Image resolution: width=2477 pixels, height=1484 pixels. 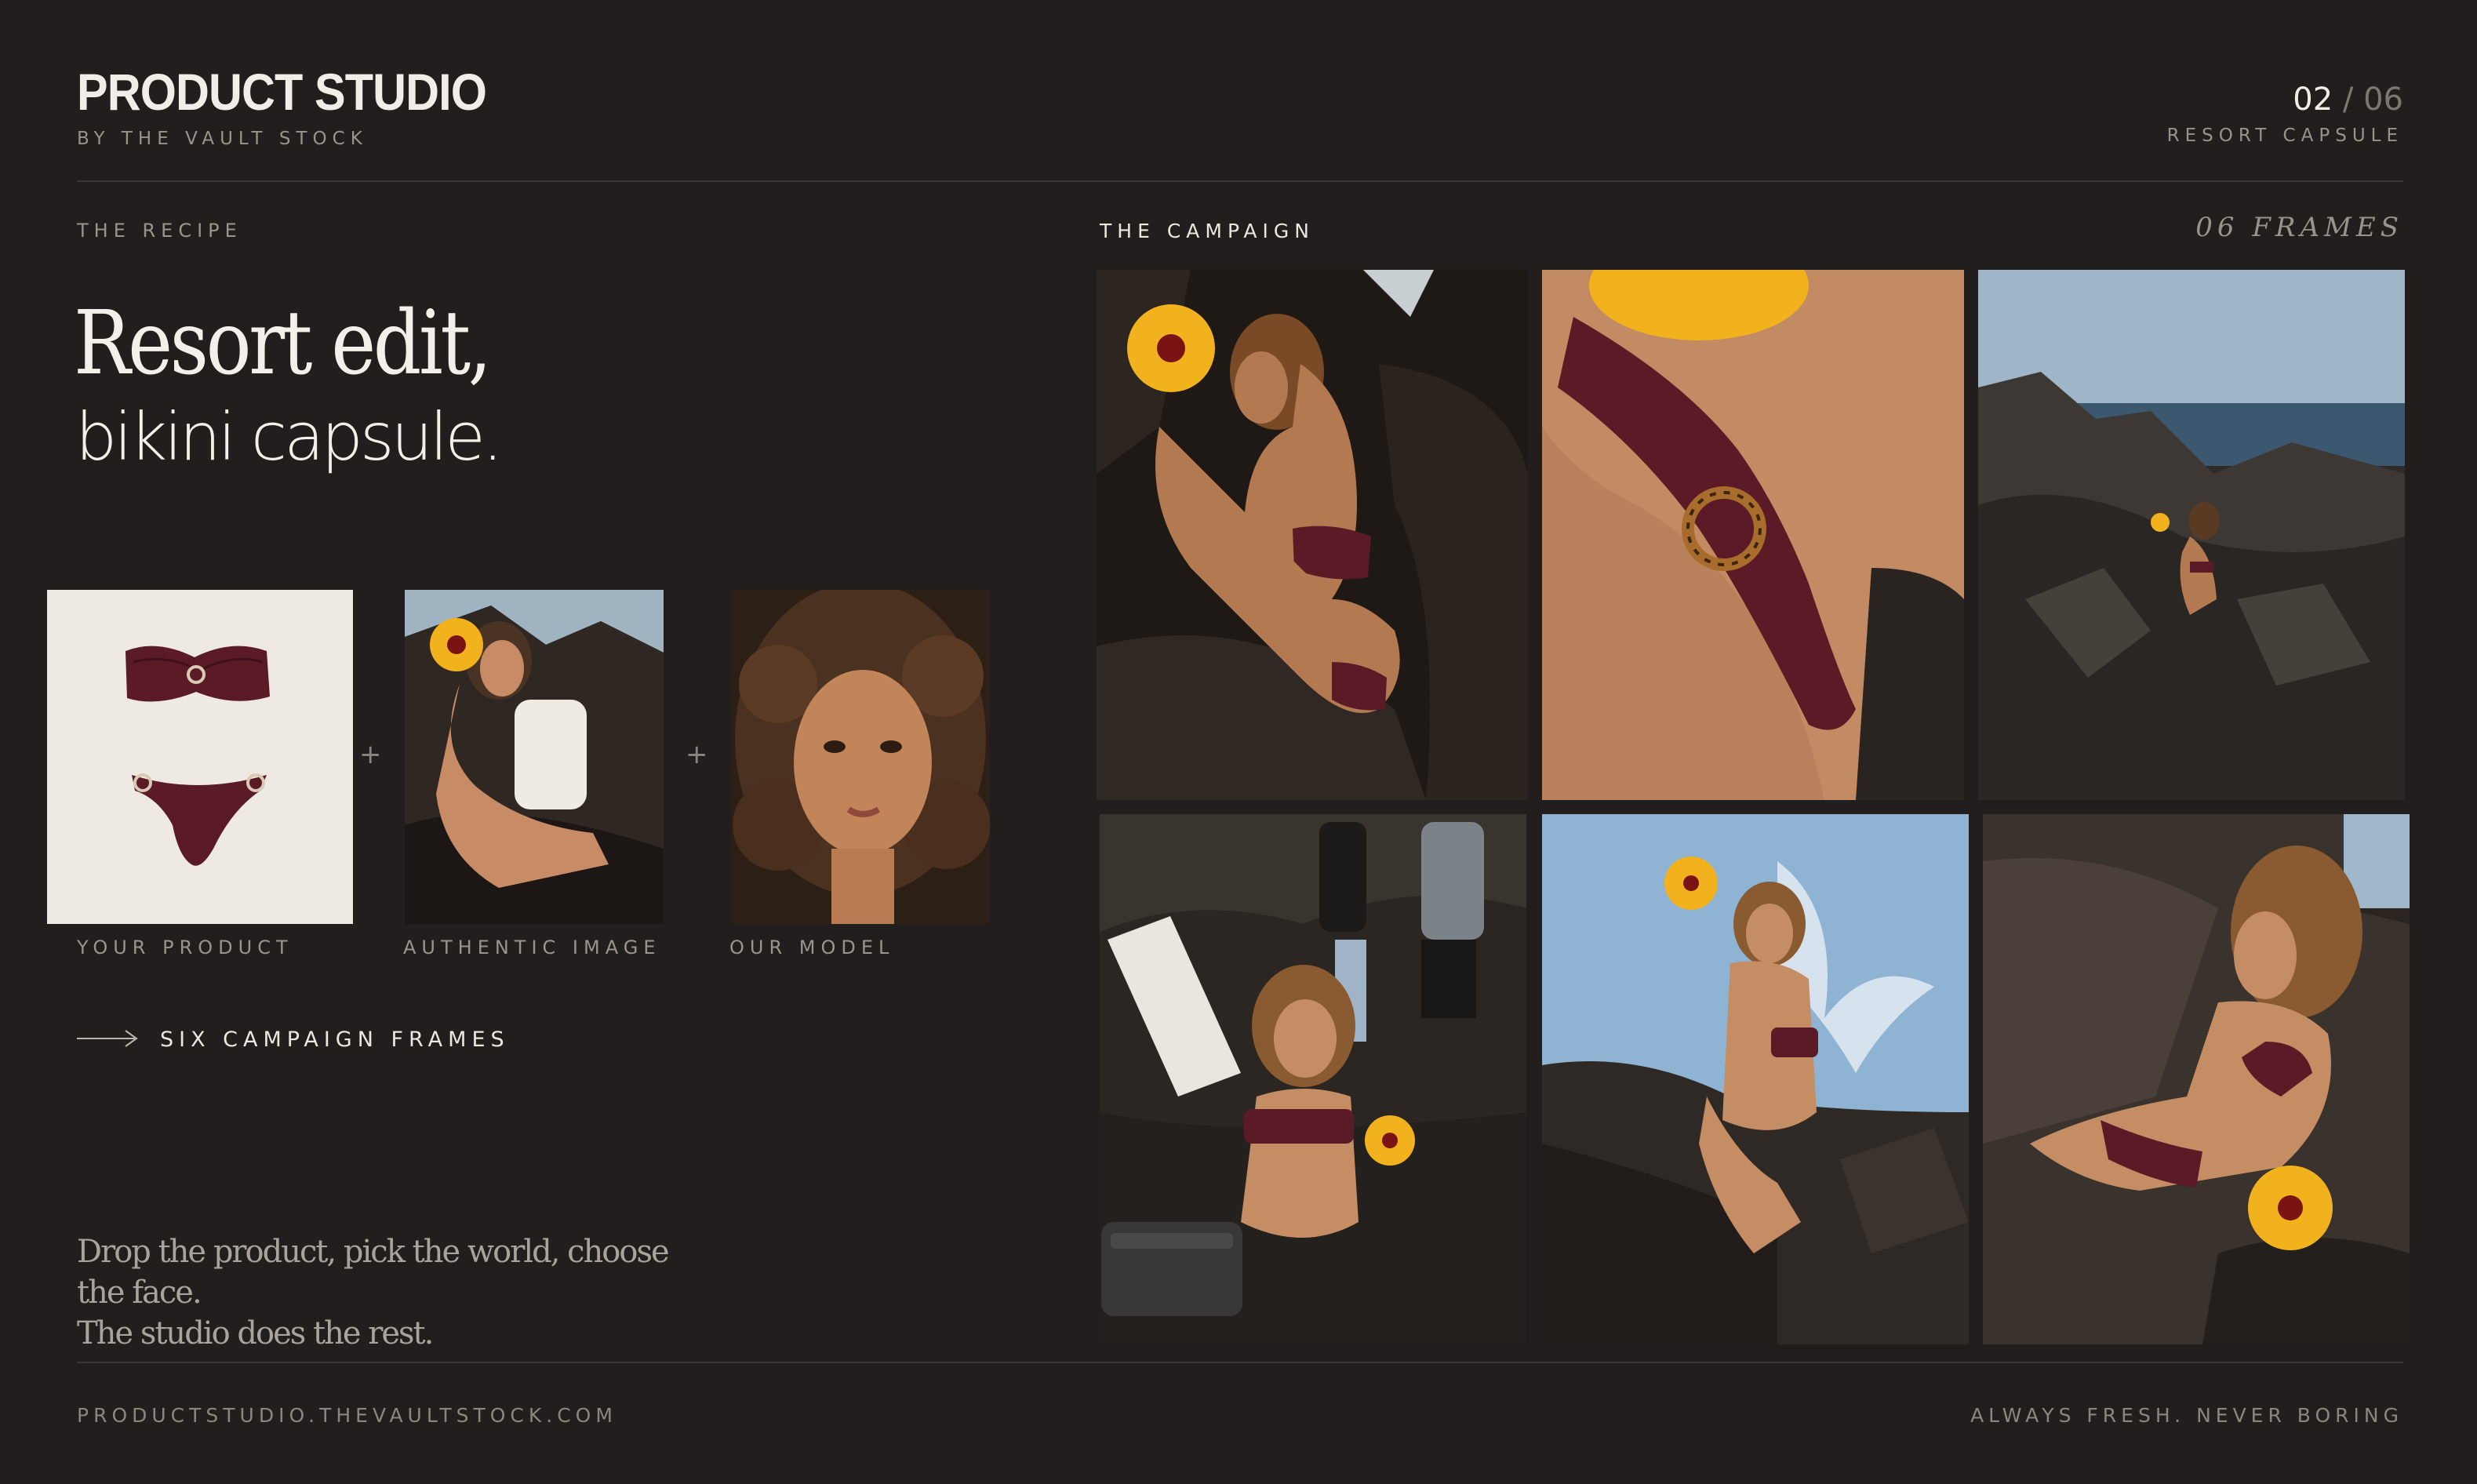 I want to click on recipe-section-label: THE RECIPE, so click(x=159, y=231).